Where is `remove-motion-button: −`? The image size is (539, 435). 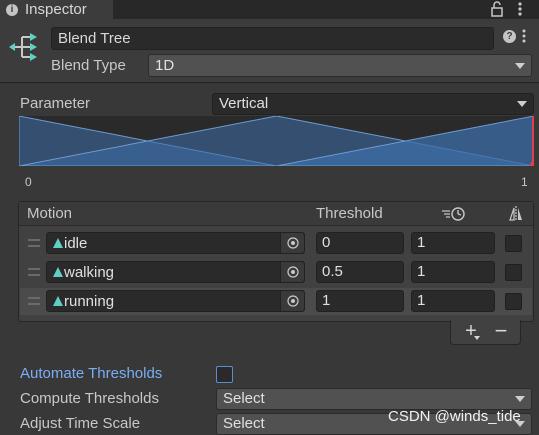
remove-motion-button: − is located at coordinates (501, 331).